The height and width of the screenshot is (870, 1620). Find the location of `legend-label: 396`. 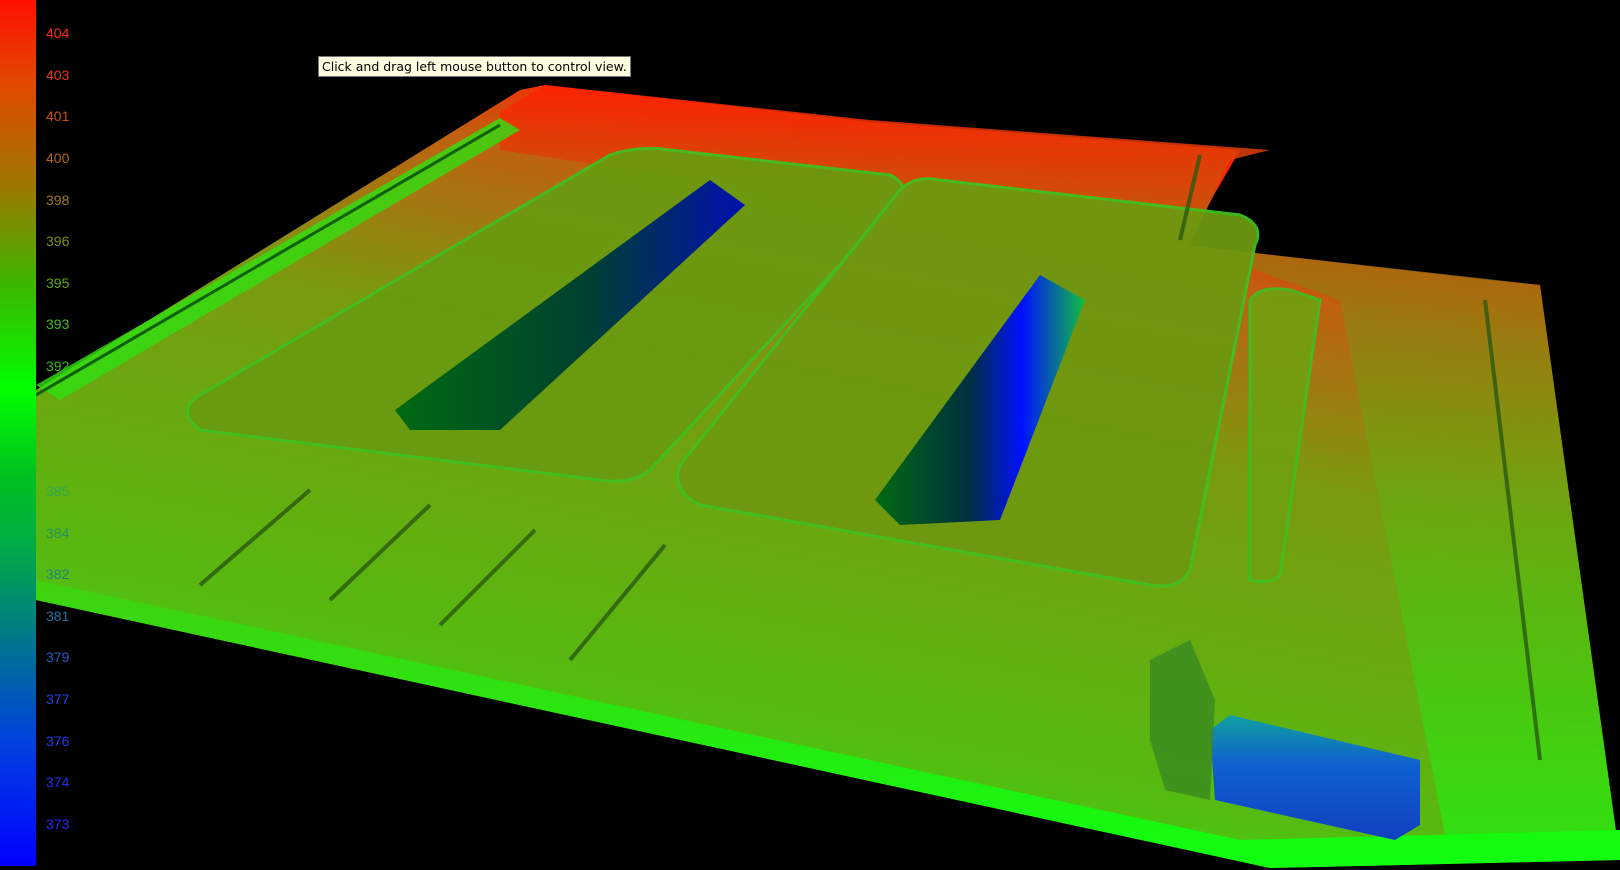

legend-label: 396 is located at coordinates (58, 241).